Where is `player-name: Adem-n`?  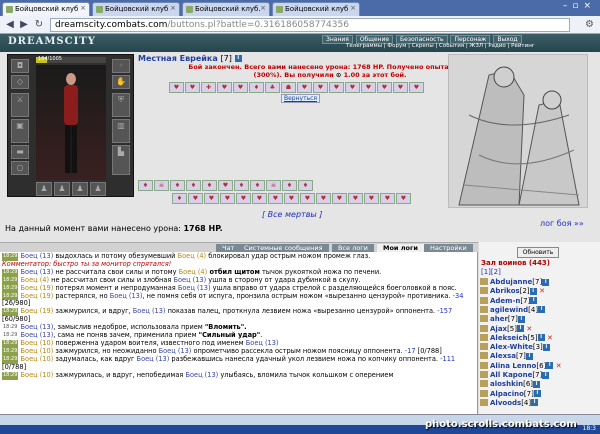
player-name: Adem-n is located at coordinates (505, 301).